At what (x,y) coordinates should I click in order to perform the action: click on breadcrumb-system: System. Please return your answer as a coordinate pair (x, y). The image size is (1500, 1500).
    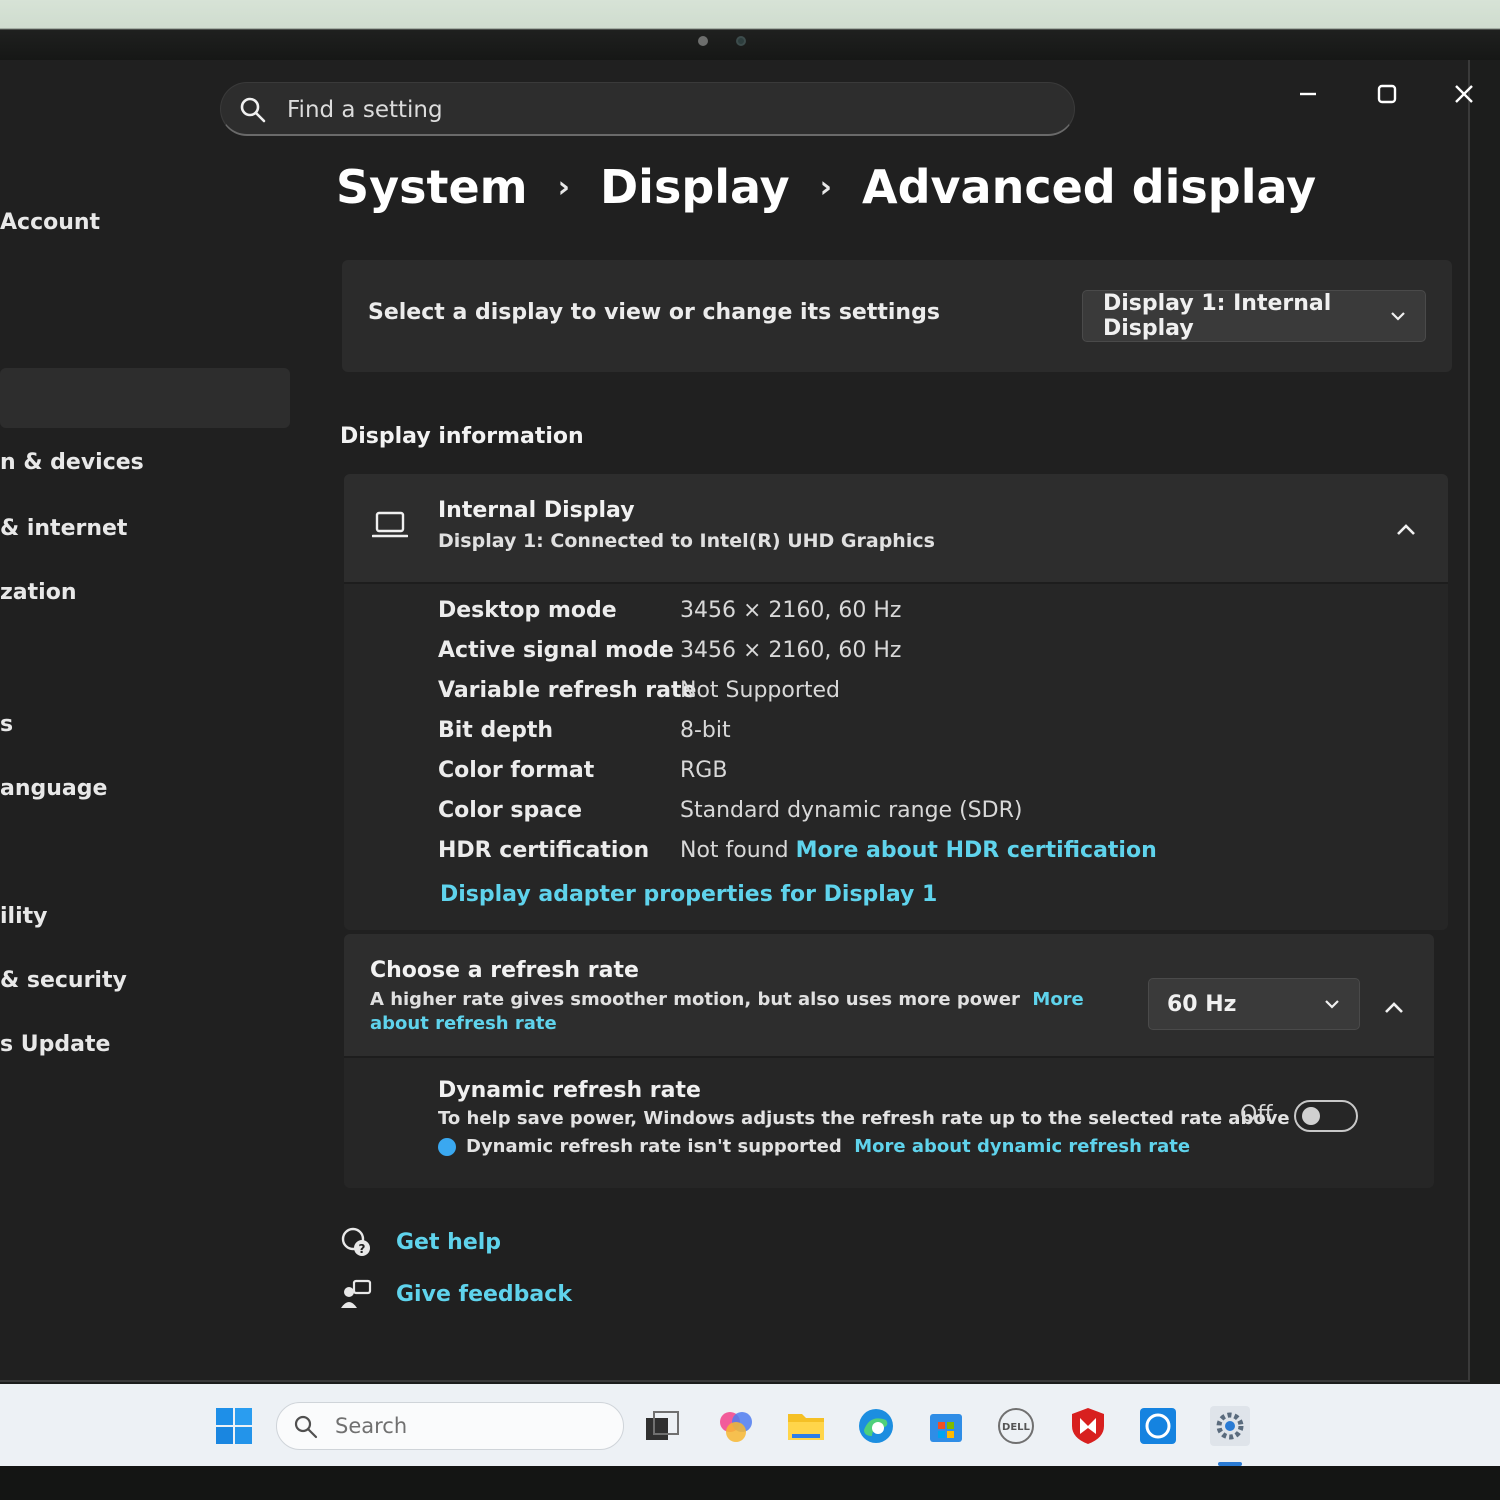
    Looking at the image, I should click on (432, 187).